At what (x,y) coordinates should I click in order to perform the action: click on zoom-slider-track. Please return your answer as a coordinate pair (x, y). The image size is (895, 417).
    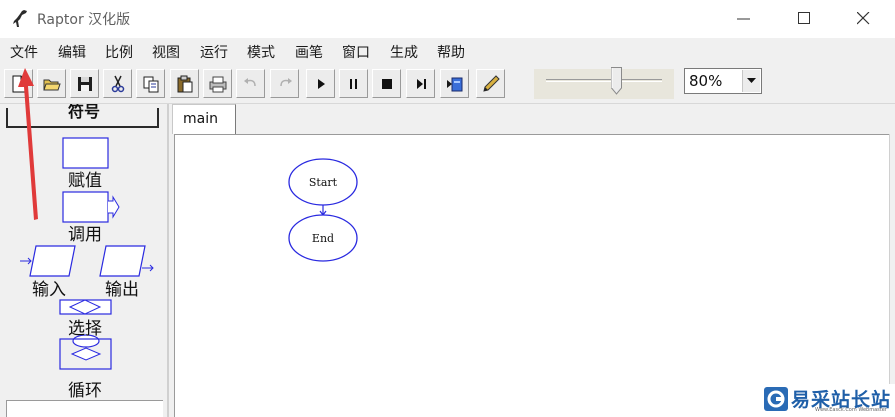
    Looking at the image, I should click on (604, 80).